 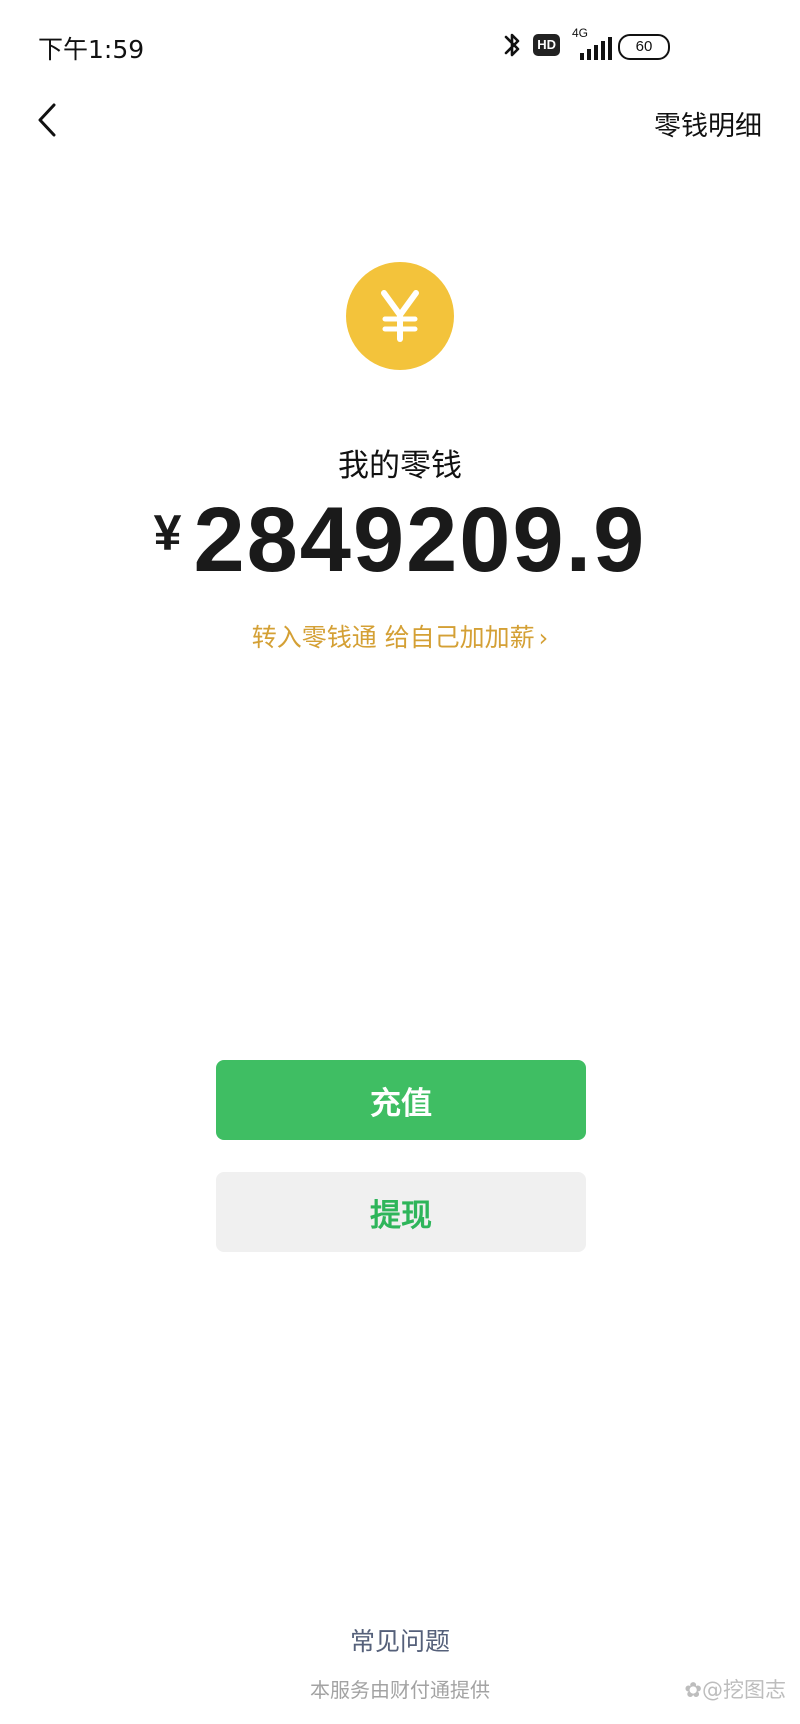 What do you see at coordinates (735, 1690) in the screenshot?
I see `watermark: ✿@挖图志` at bounding box center [735, 1690].